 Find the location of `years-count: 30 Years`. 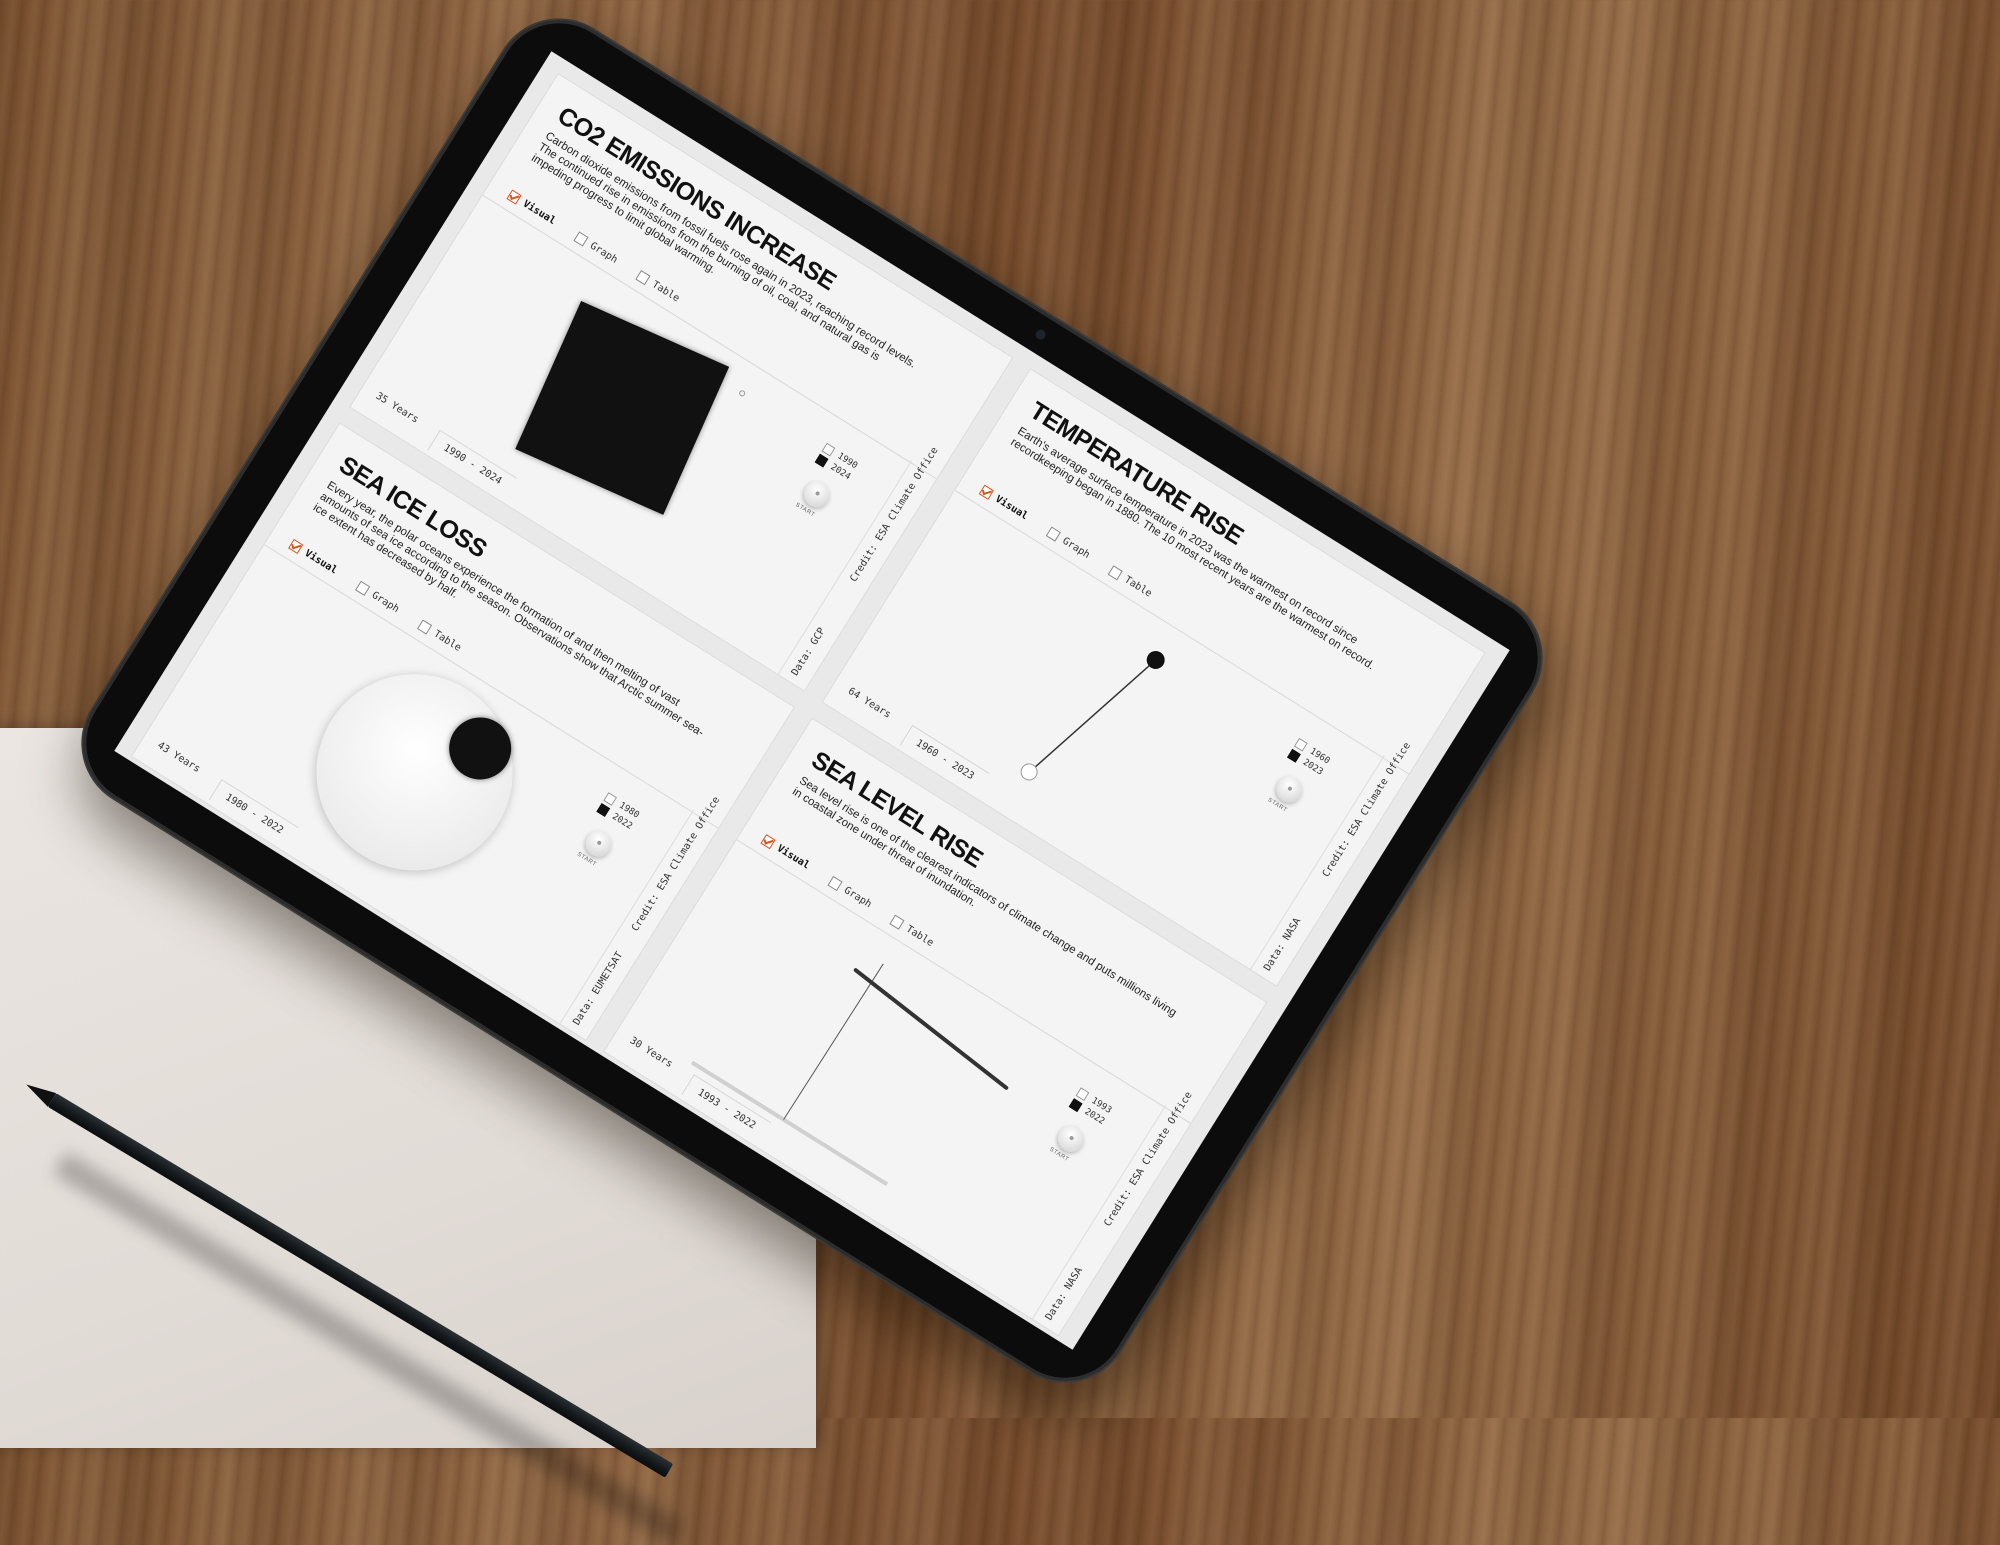

years-count: 30 Years is located at coordinates (651, 1053).